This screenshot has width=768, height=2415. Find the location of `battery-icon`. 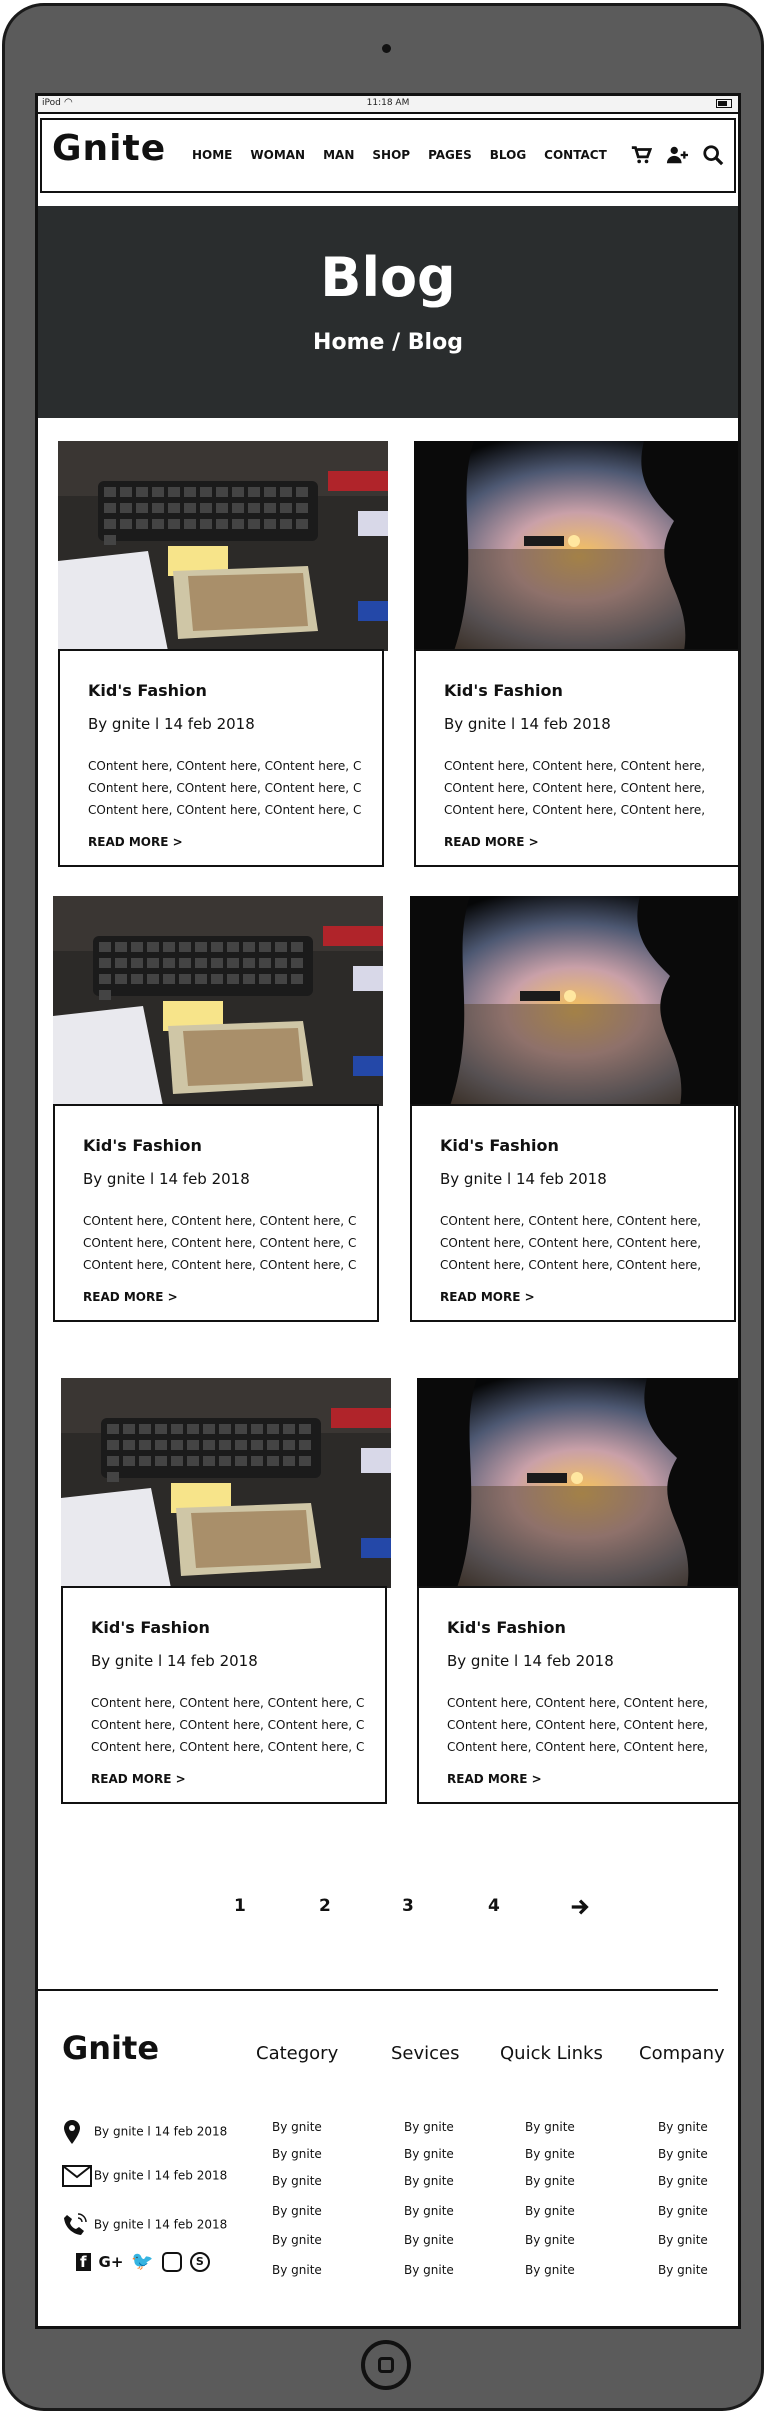

battery-icon is located at coordinates (724, 103).